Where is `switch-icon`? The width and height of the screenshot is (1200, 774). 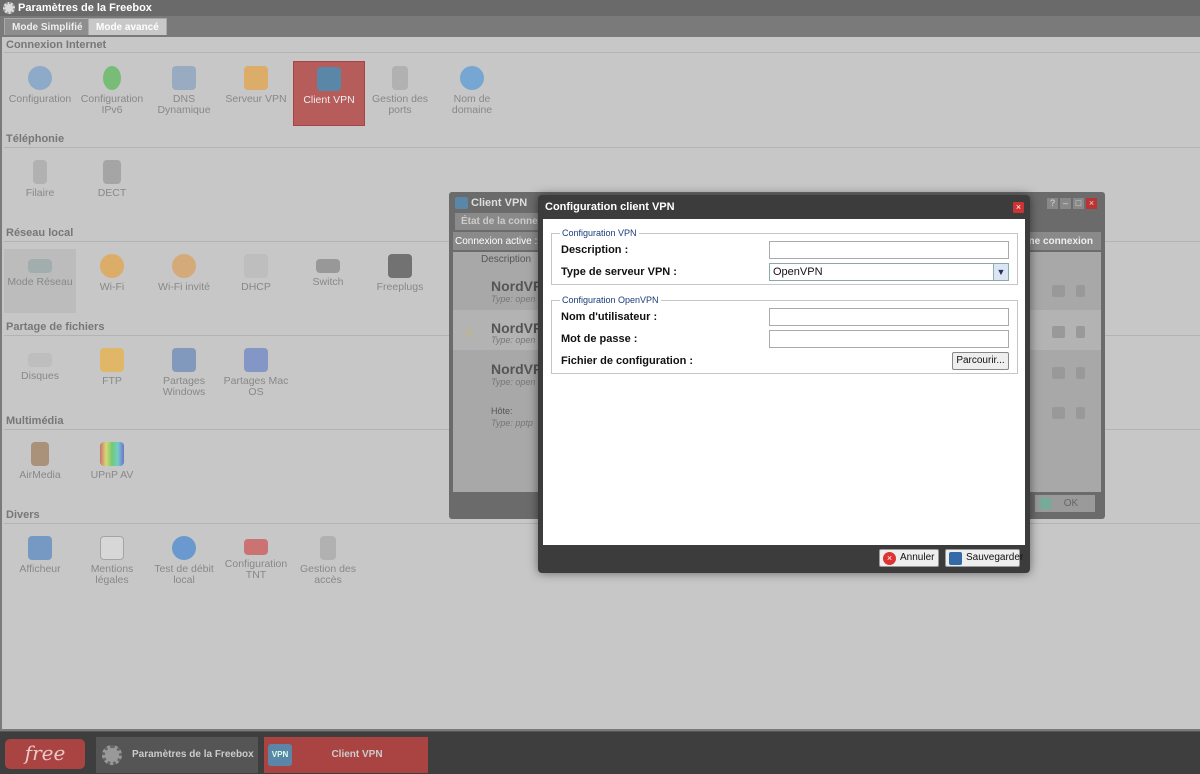 switch-icon is located at coordinates (328, 266).